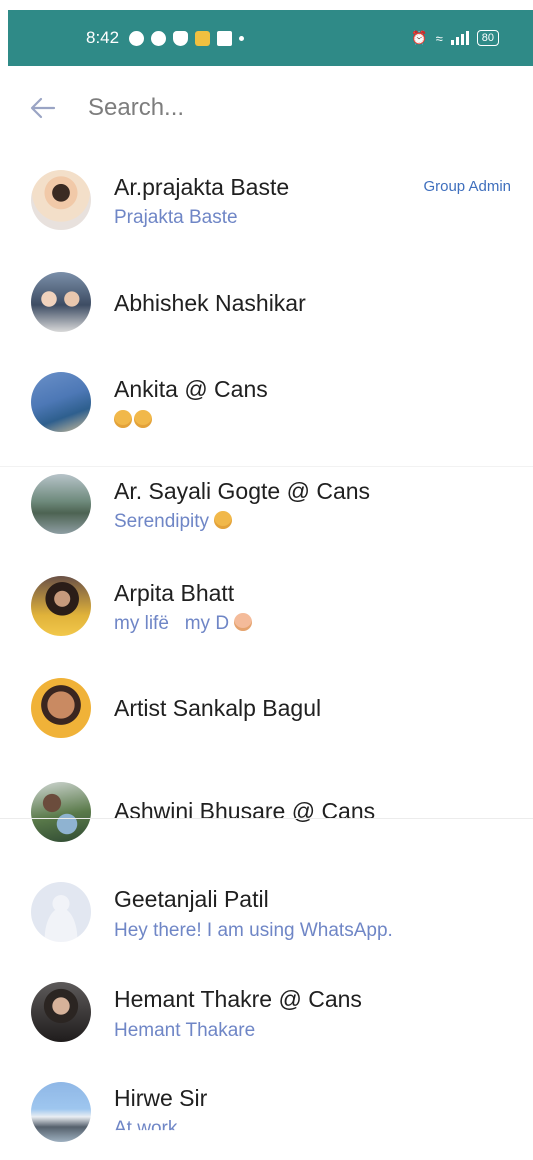 This screenshot has width=533, height=1160. What do you see at coordinates (266, 1110) in the screenshot?
I see `contact-row: Hirwe Sir At work` at bounding box center [266, 1110].